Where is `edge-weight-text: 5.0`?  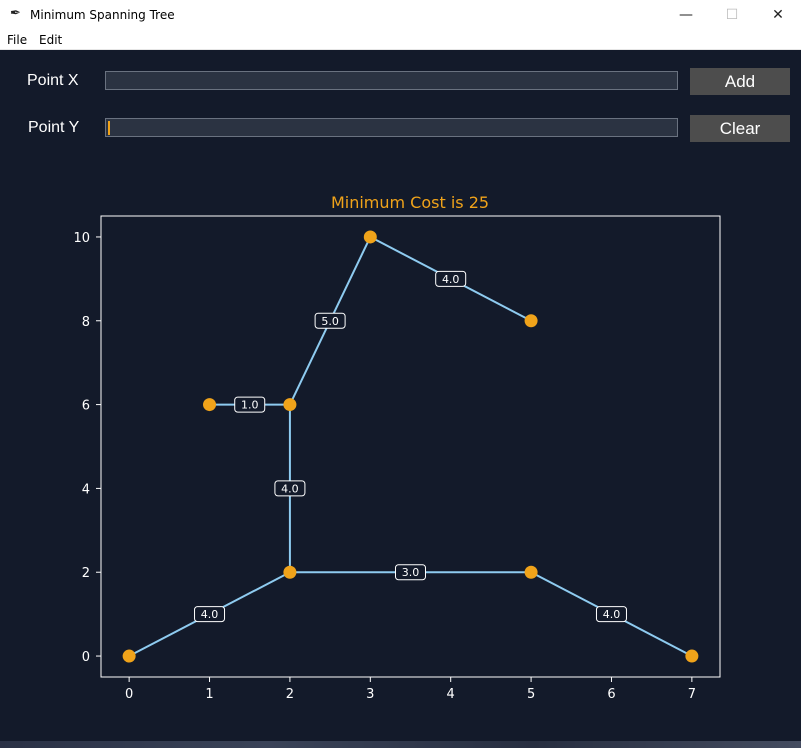
edge-weight-text: 5.0 is located at coordinates (330, 321).